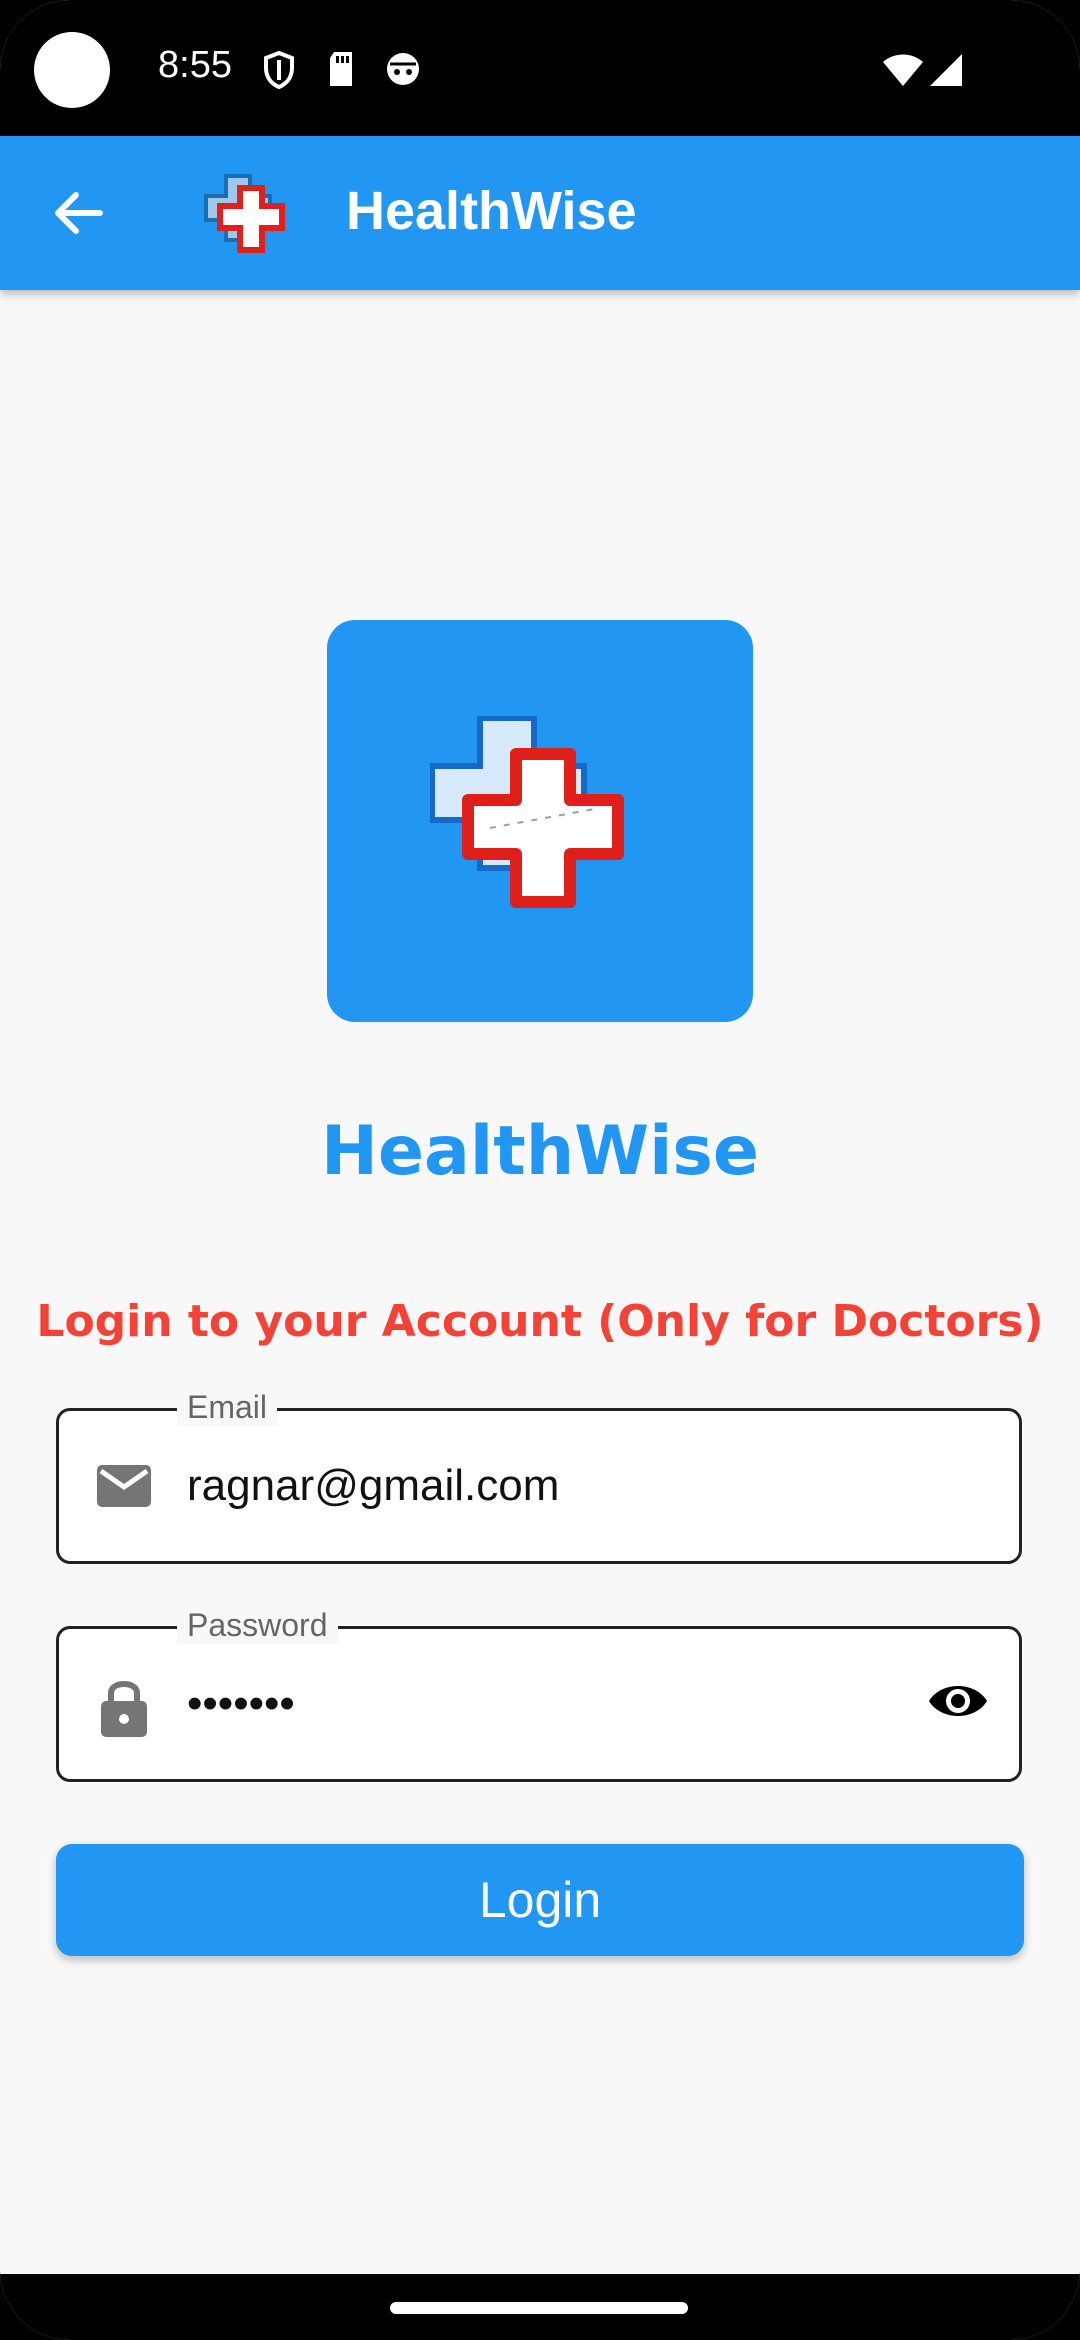 The height and width of the screenshot is (2340, 1080). What do you see at coordinates (244, 213) in the screenshot?
I see `app-logo-icon` at bounding box center [244, 213].